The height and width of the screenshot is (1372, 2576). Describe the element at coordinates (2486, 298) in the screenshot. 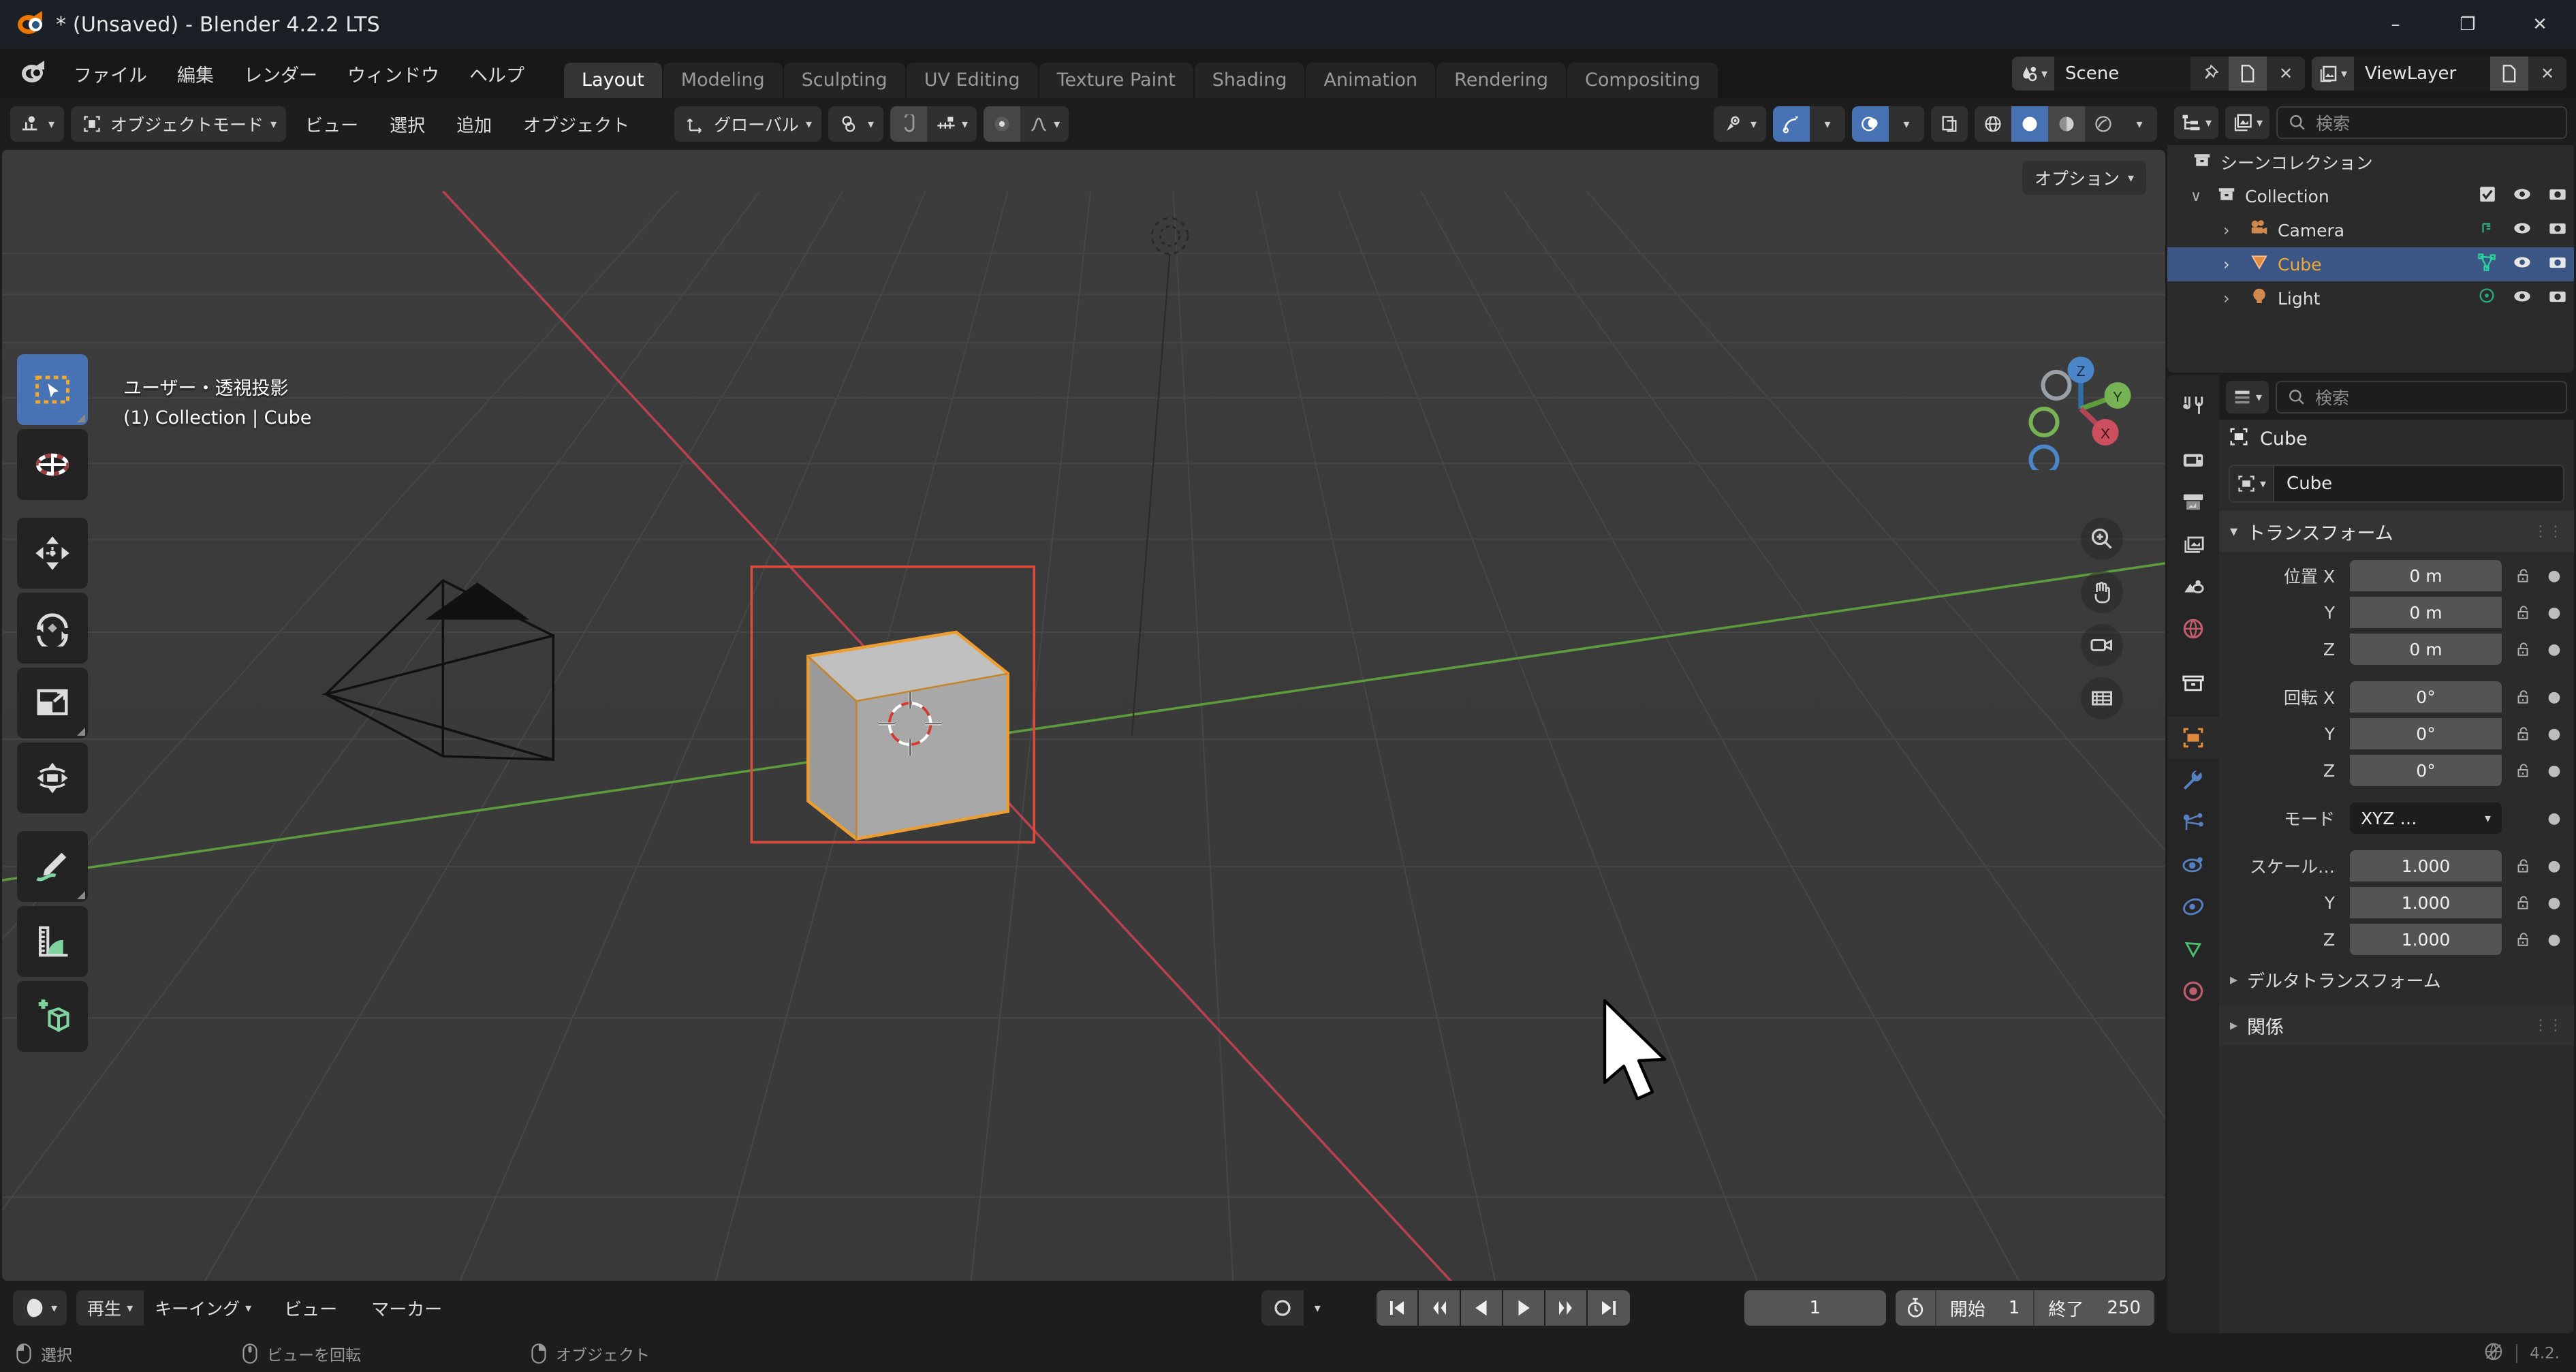

I see `light-data-icon` at that location.